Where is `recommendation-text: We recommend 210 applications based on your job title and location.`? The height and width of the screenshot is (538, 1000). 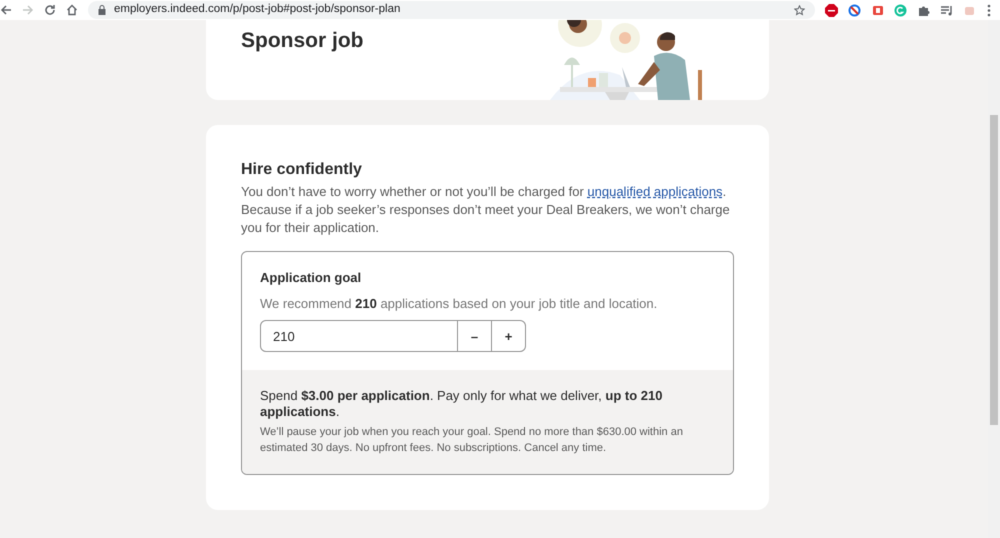
recommendation-text: We recommend 210 applications based on your job title and location. is located at coordinates (459, 303).